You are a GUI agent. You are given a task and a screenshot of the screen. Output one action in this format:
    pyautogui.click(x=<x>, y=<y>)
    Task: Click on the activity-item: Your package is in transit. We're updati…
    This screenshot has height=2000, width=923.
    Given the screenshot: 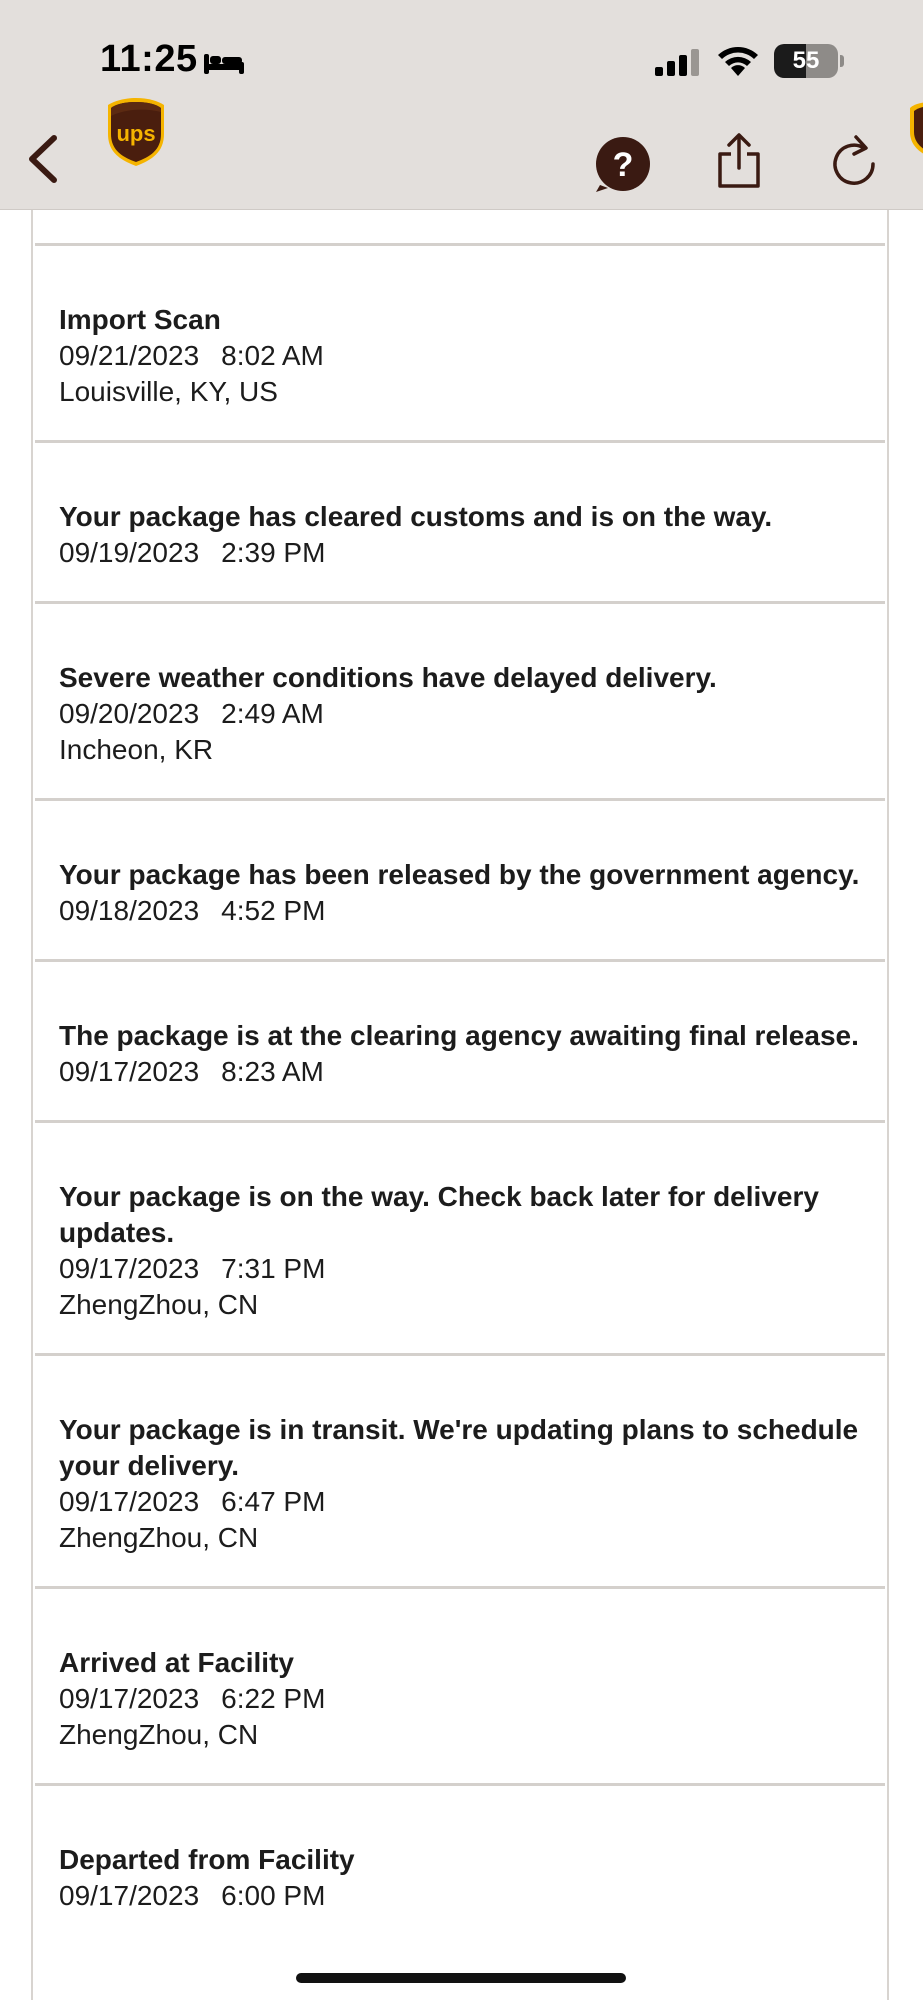 What is the action you would take?
    pyautogui.click(x=460, y=1471)
    